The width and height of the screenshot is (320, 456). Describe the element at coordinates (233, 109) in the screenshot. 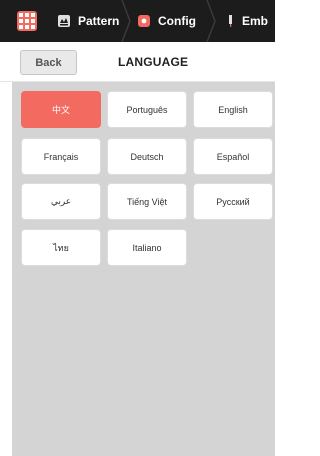

I see `language-option-english: English` at that location.